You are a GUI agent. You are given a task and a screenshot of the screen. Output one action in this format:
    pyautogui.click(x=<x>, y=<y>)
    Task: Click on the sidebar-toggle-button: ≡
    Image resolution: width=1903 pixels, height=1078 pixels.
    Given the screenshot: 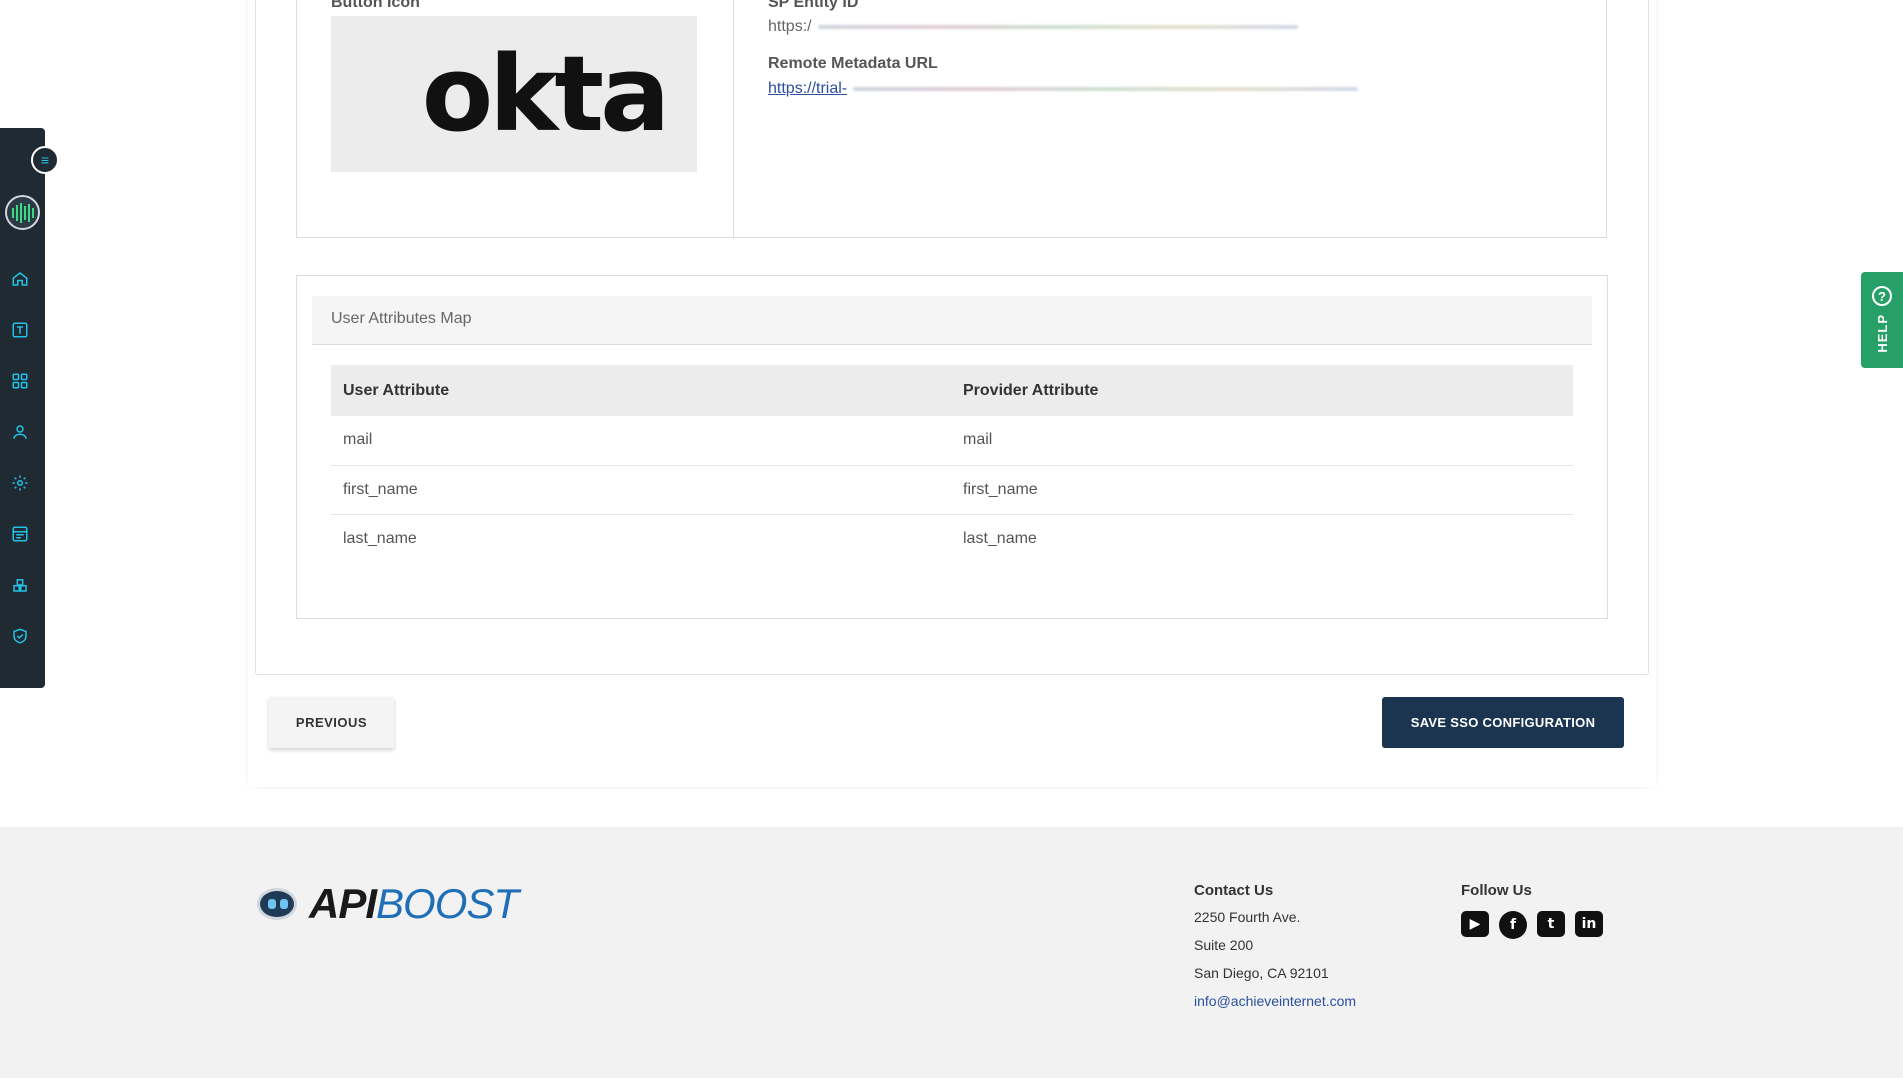 What is the action you would take?
    pyautogui.click(x=45, y=160)
    